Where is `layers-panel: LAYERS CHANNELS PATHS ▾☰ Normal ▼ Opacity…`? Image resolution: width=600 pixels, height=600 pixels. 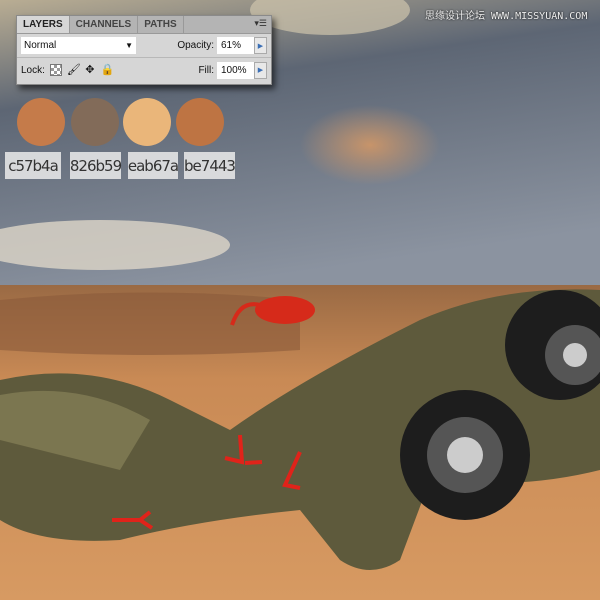 layers-panel: LAYERS CHANNELS PATHS ▾☰ Normal ▼ Opacity… is located at coordinates (144, 50).